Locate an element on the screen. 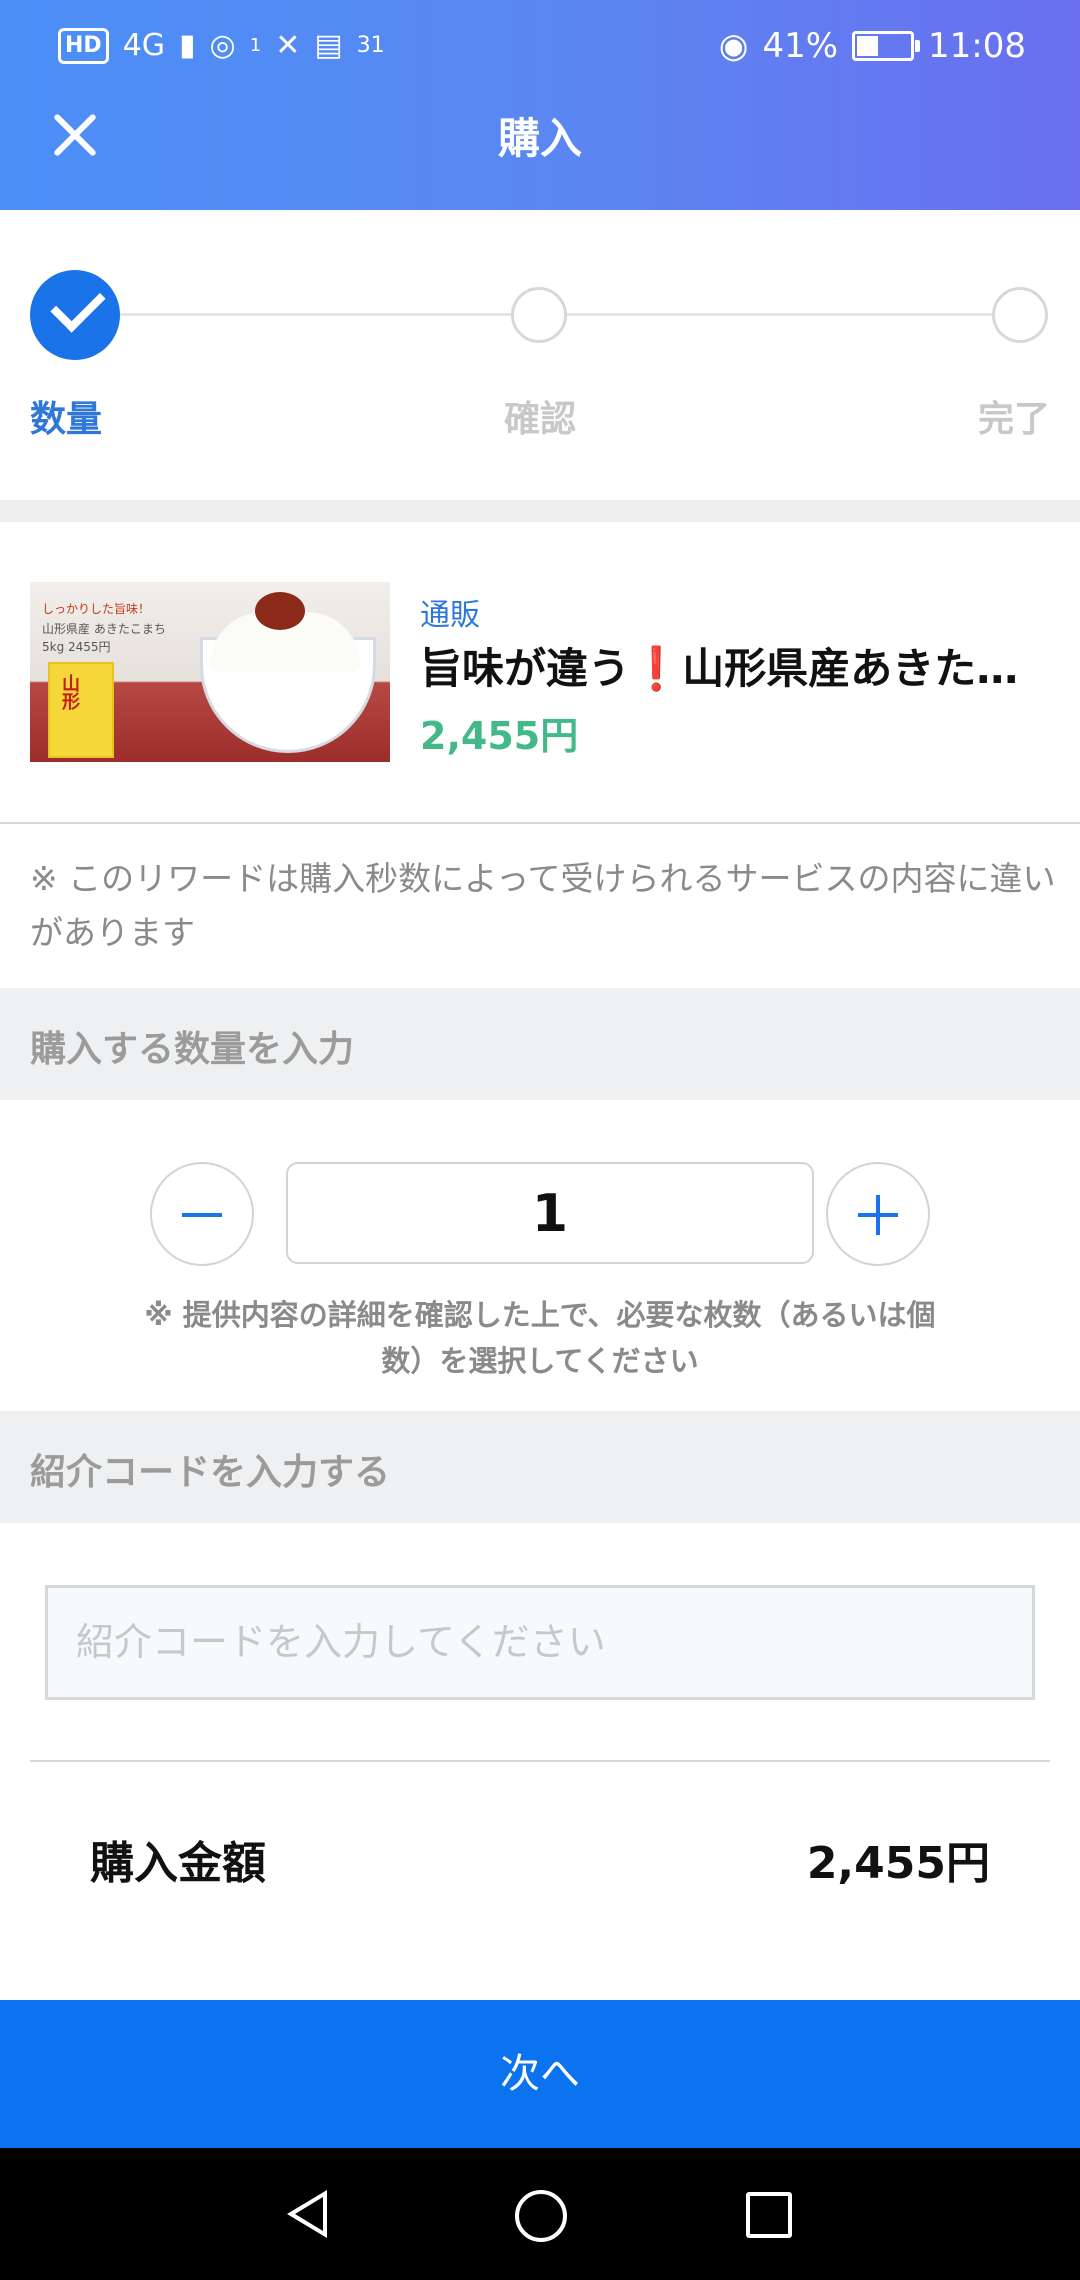  calendar-icon: ▤ is located at coordinates (328, 45).